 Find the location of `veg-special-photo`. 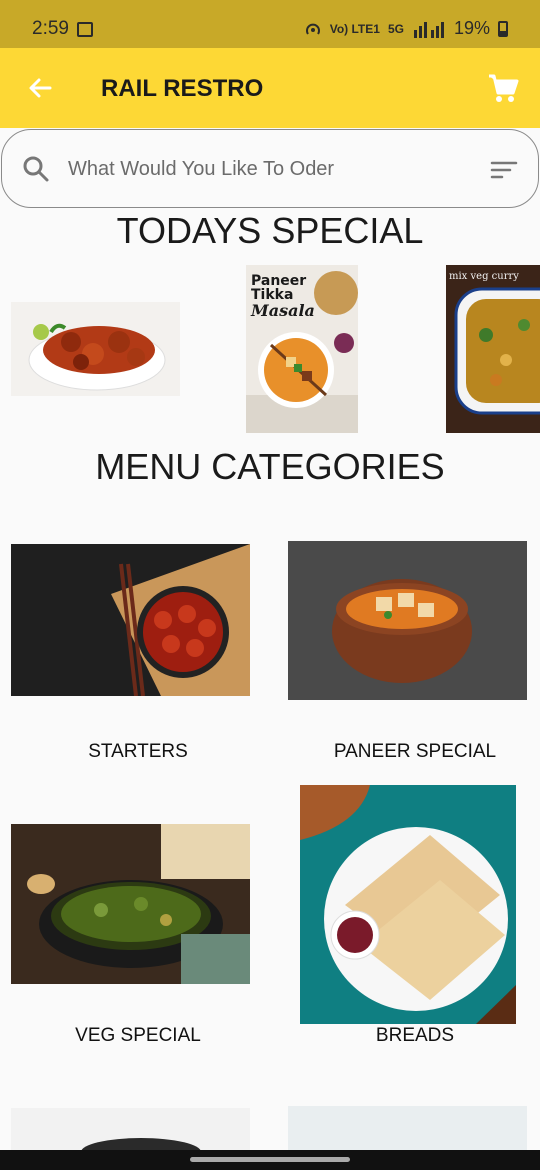

veg-special-photo is located at coordinates (130, 904).